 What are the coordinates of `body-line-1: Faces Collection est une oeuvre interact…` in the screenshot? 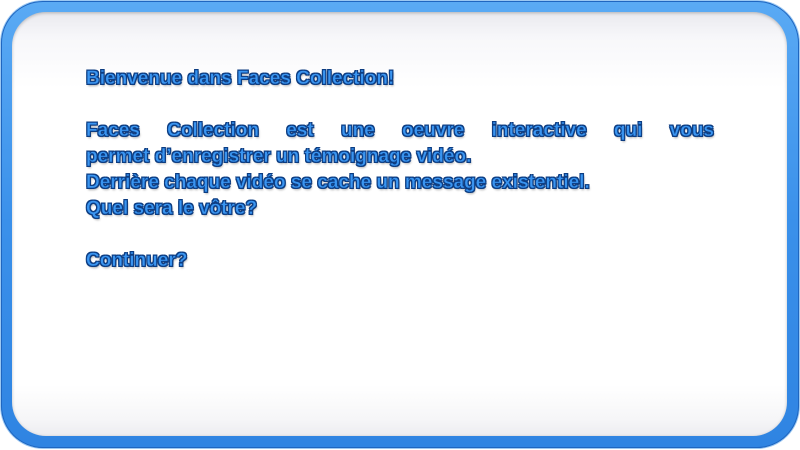 It's located at (400, 130).